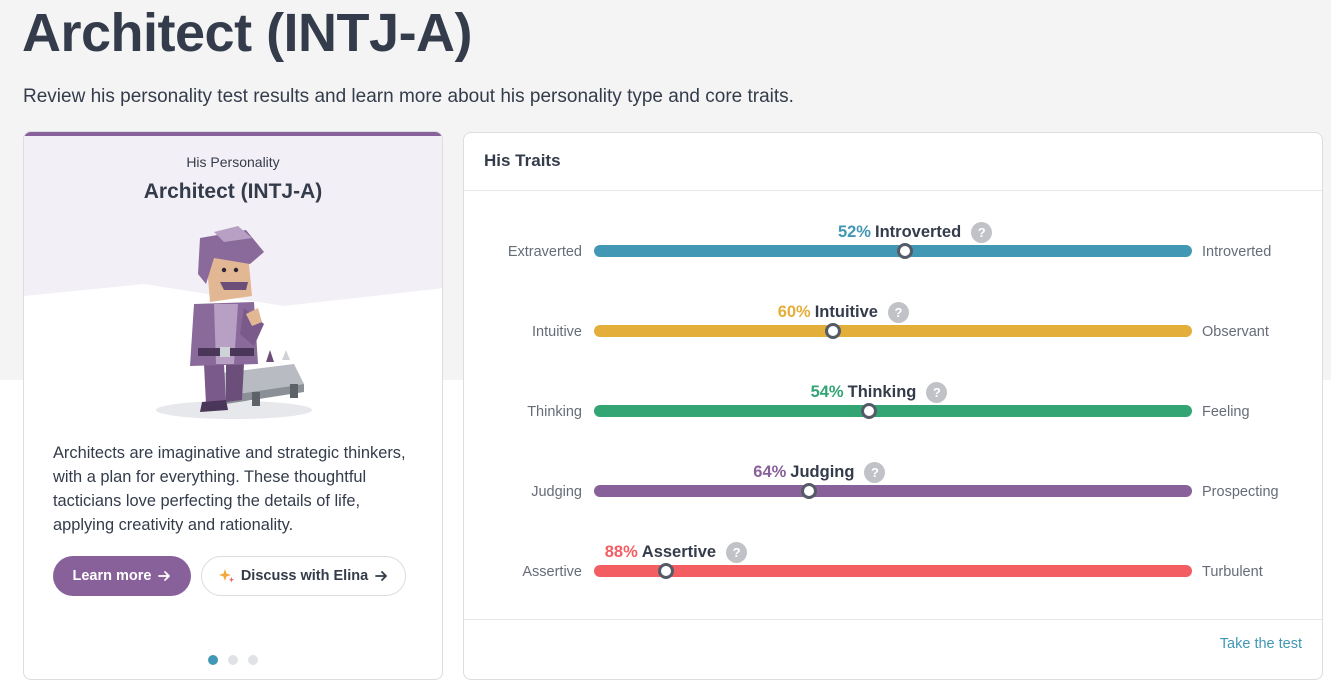 This screenshot has height=693, width=1331. What do you see at coordinates (893, 619) in the screenshot?
I see `traits-card-divider` at bounding box center [893, 619].